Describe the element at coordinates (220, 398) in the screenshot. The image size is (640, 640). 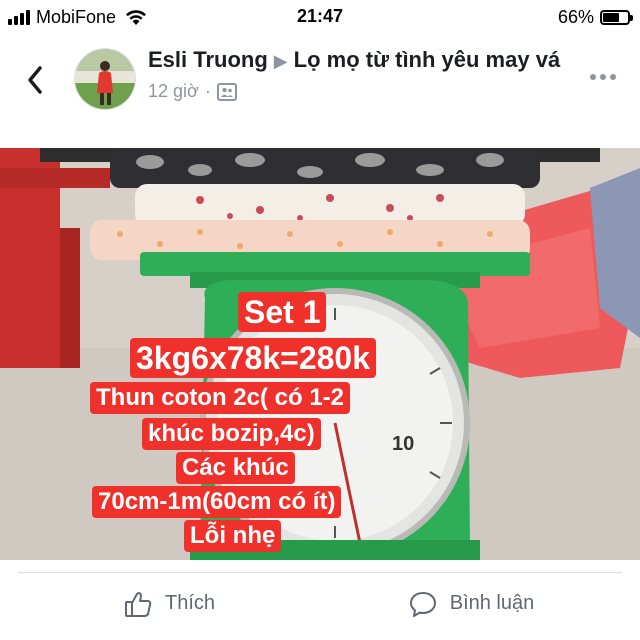
I see `overlay-line-material: Thun coton 2c( có 1-2` at that location.